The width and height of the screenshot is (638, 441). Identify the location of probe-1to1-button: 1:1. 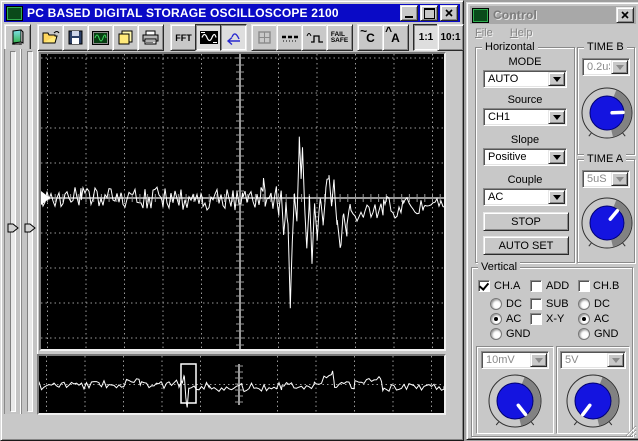
(426, 37).